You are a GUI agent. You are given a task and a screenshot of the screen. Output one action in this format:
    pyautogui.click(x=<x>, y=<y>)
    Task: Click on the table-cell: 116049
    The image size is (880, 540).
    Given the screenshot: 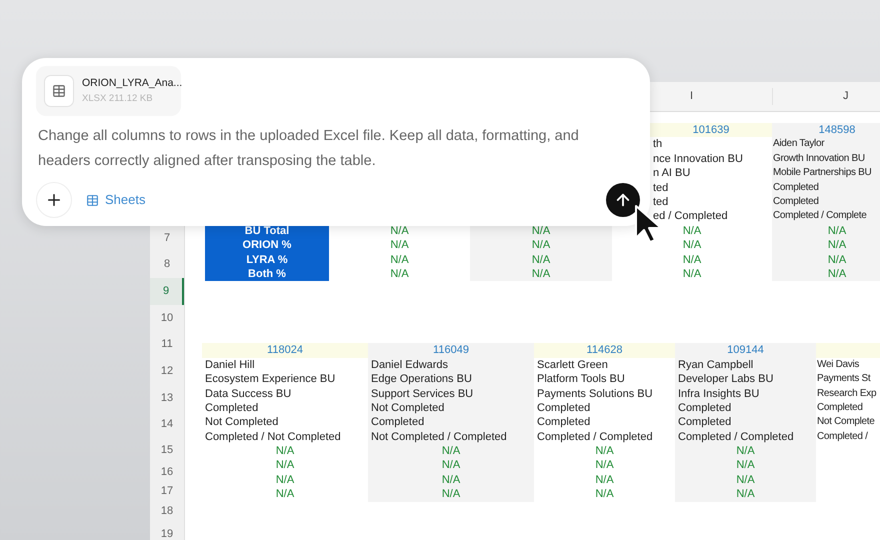 What is the action you would take?
    pyautogui.click(x=451, y=350)
    